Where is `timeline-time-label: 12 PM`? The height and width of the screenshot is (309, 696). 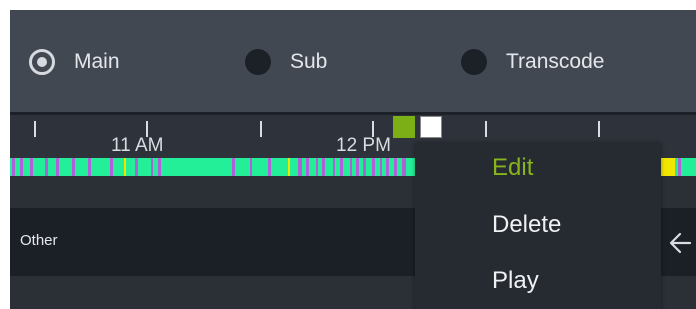
timeline-time-label: 12 PM is located at coordinates (363, 145).